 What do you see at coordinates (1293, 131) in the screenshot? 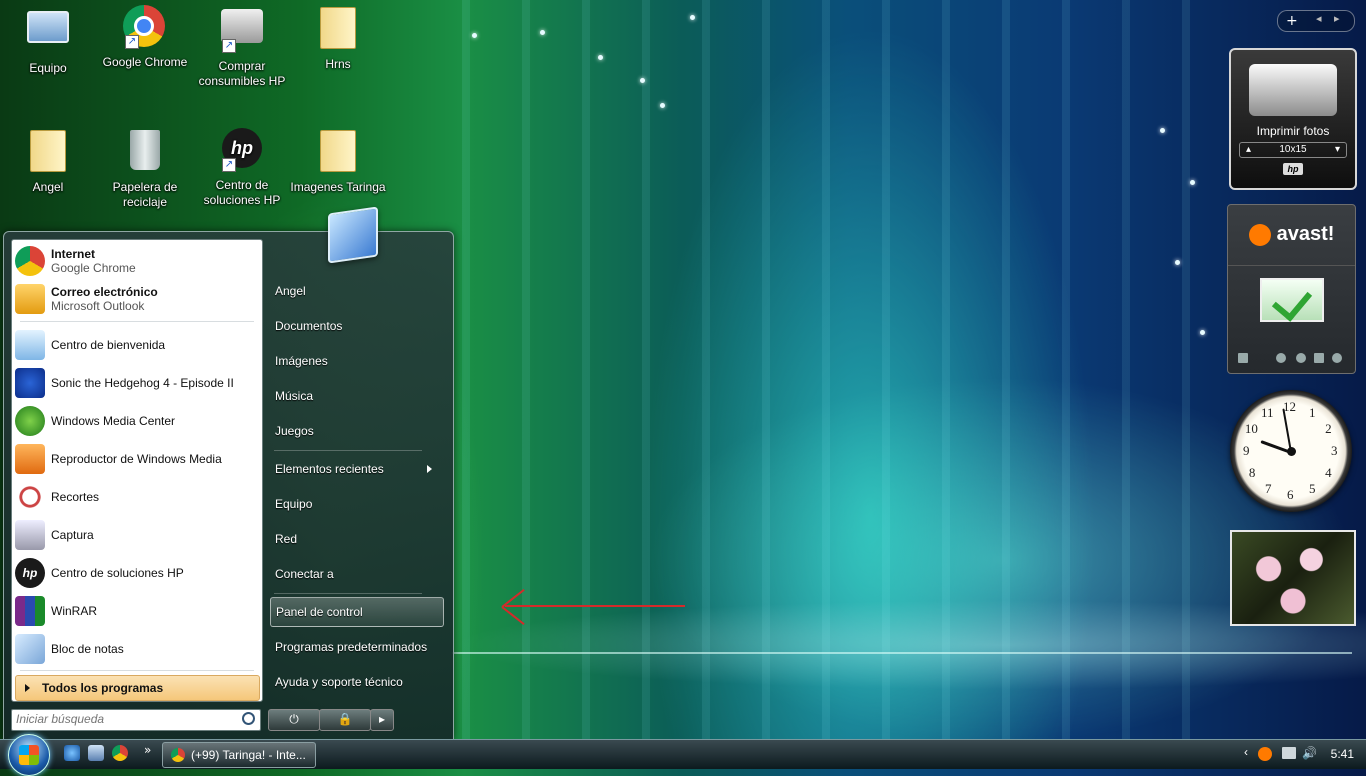
I see `printer-gadget-title: Imprimir fotos` at bounding box center [1293, 131].